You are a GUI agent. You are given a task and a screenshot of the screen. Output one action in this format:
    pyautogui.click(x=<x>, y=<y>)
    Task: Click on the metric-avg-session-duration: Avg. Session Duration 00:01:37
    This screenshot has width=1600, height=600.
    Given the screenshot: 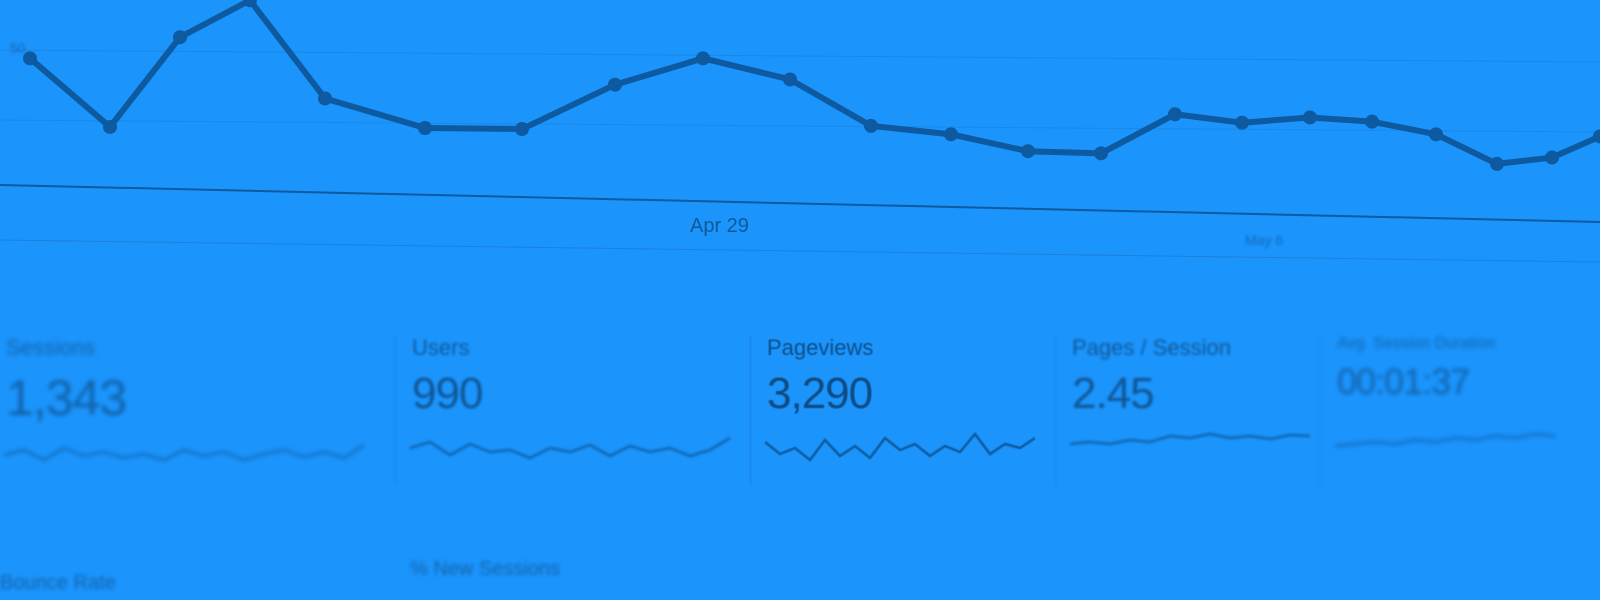 What is the action you would take?
    pyautogui.click(x=1437, y=410)
    